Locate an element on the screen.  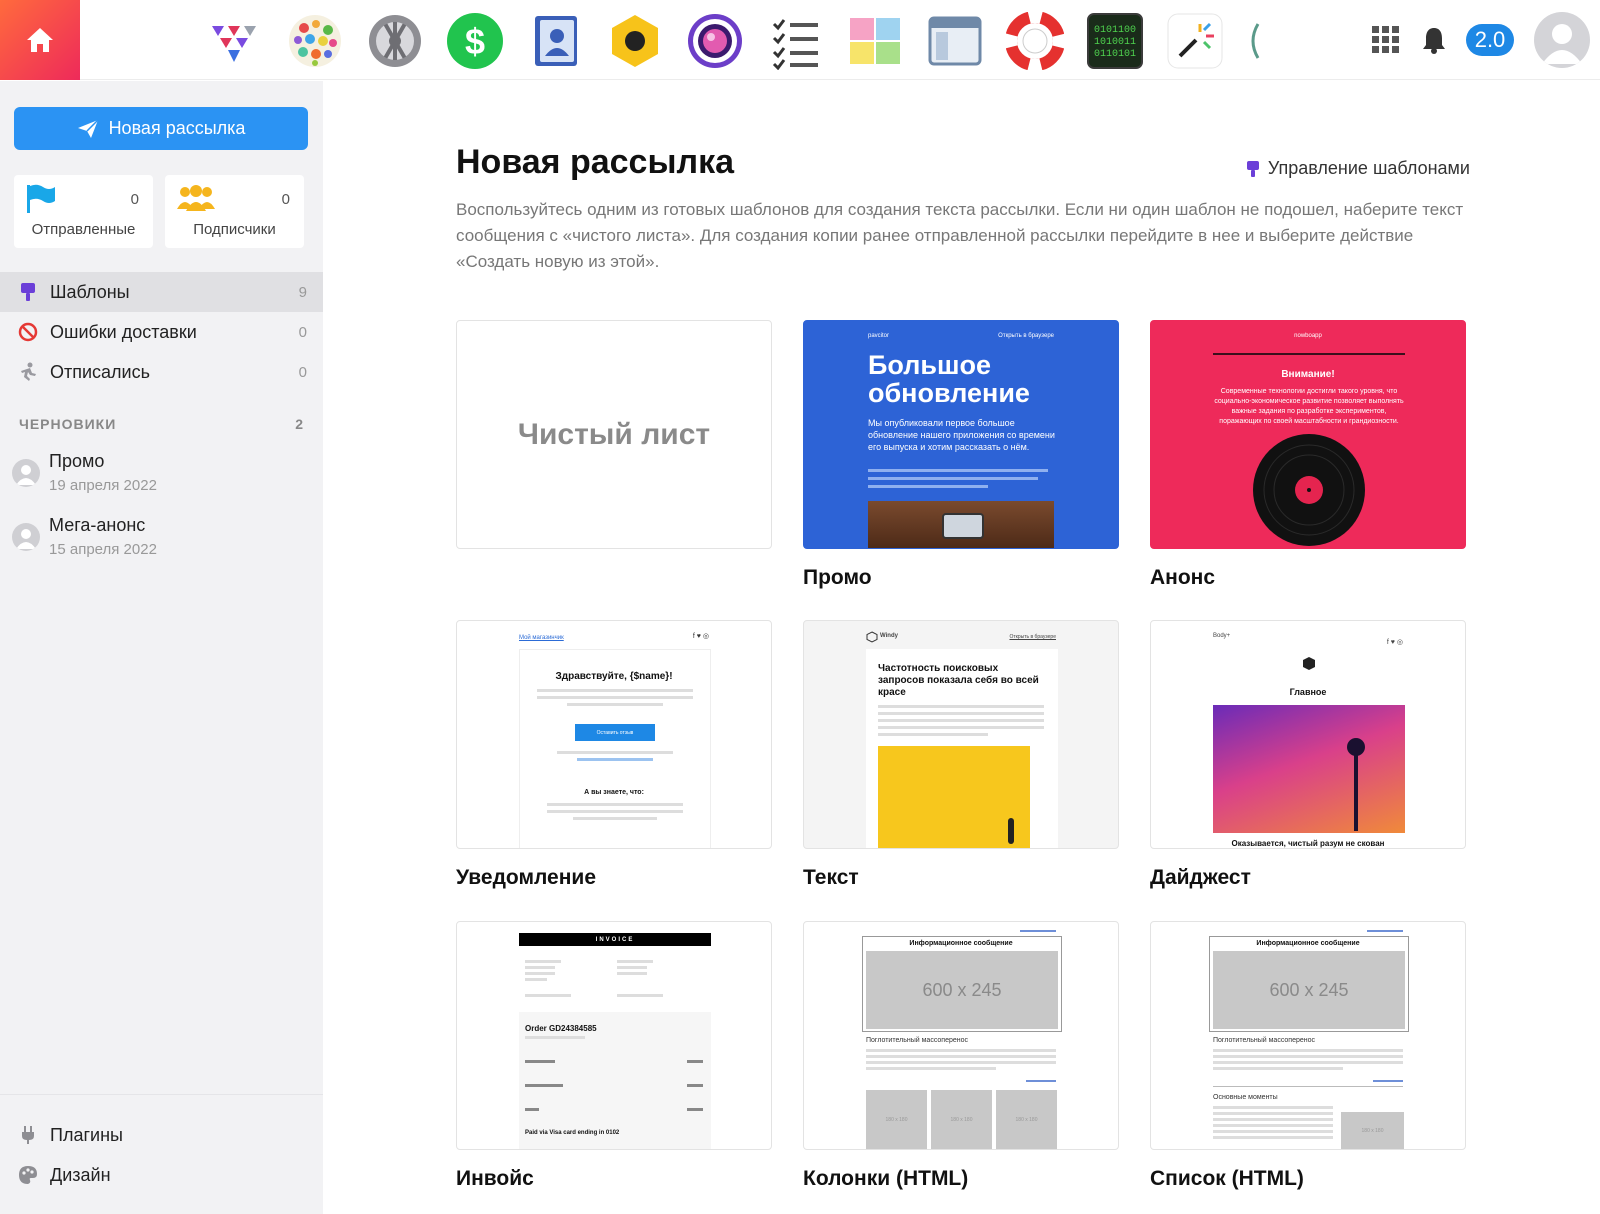
thumb-divider is located at coordinates (1309, 354).